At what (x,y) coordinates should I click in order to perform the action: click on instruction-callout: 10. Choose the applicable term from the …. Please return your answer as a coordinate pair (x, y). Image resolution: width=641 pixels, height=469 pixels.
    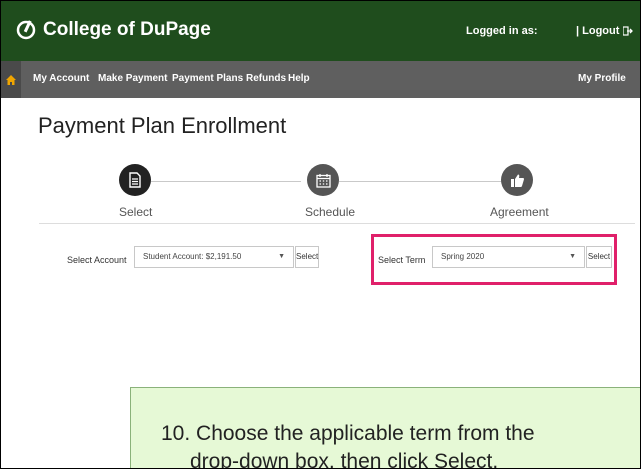
    Looking at the image, I should click on (385, 428).